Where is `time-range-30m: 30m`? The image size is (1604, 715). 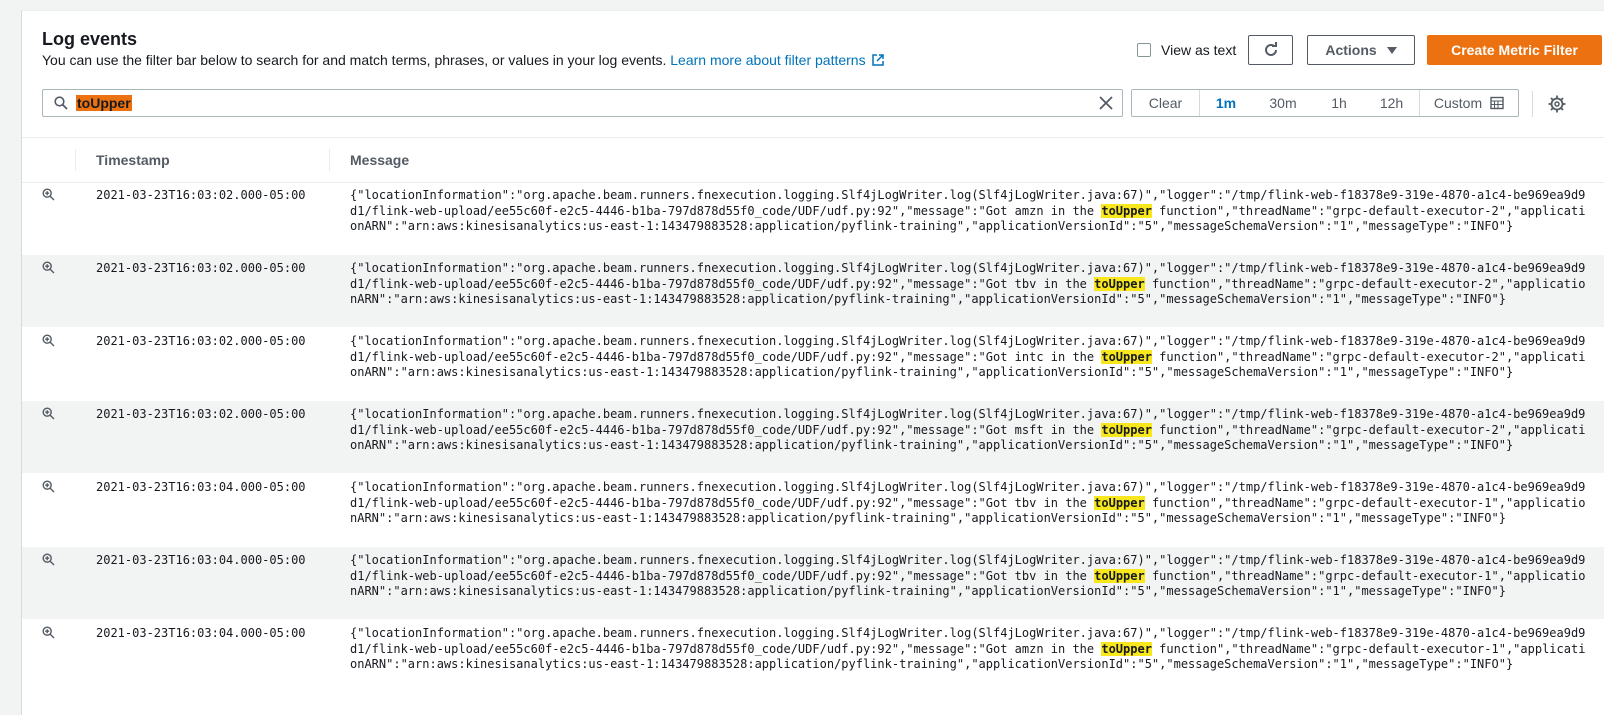 time-range-30m: 30m is located at coordinates (1283, 103).